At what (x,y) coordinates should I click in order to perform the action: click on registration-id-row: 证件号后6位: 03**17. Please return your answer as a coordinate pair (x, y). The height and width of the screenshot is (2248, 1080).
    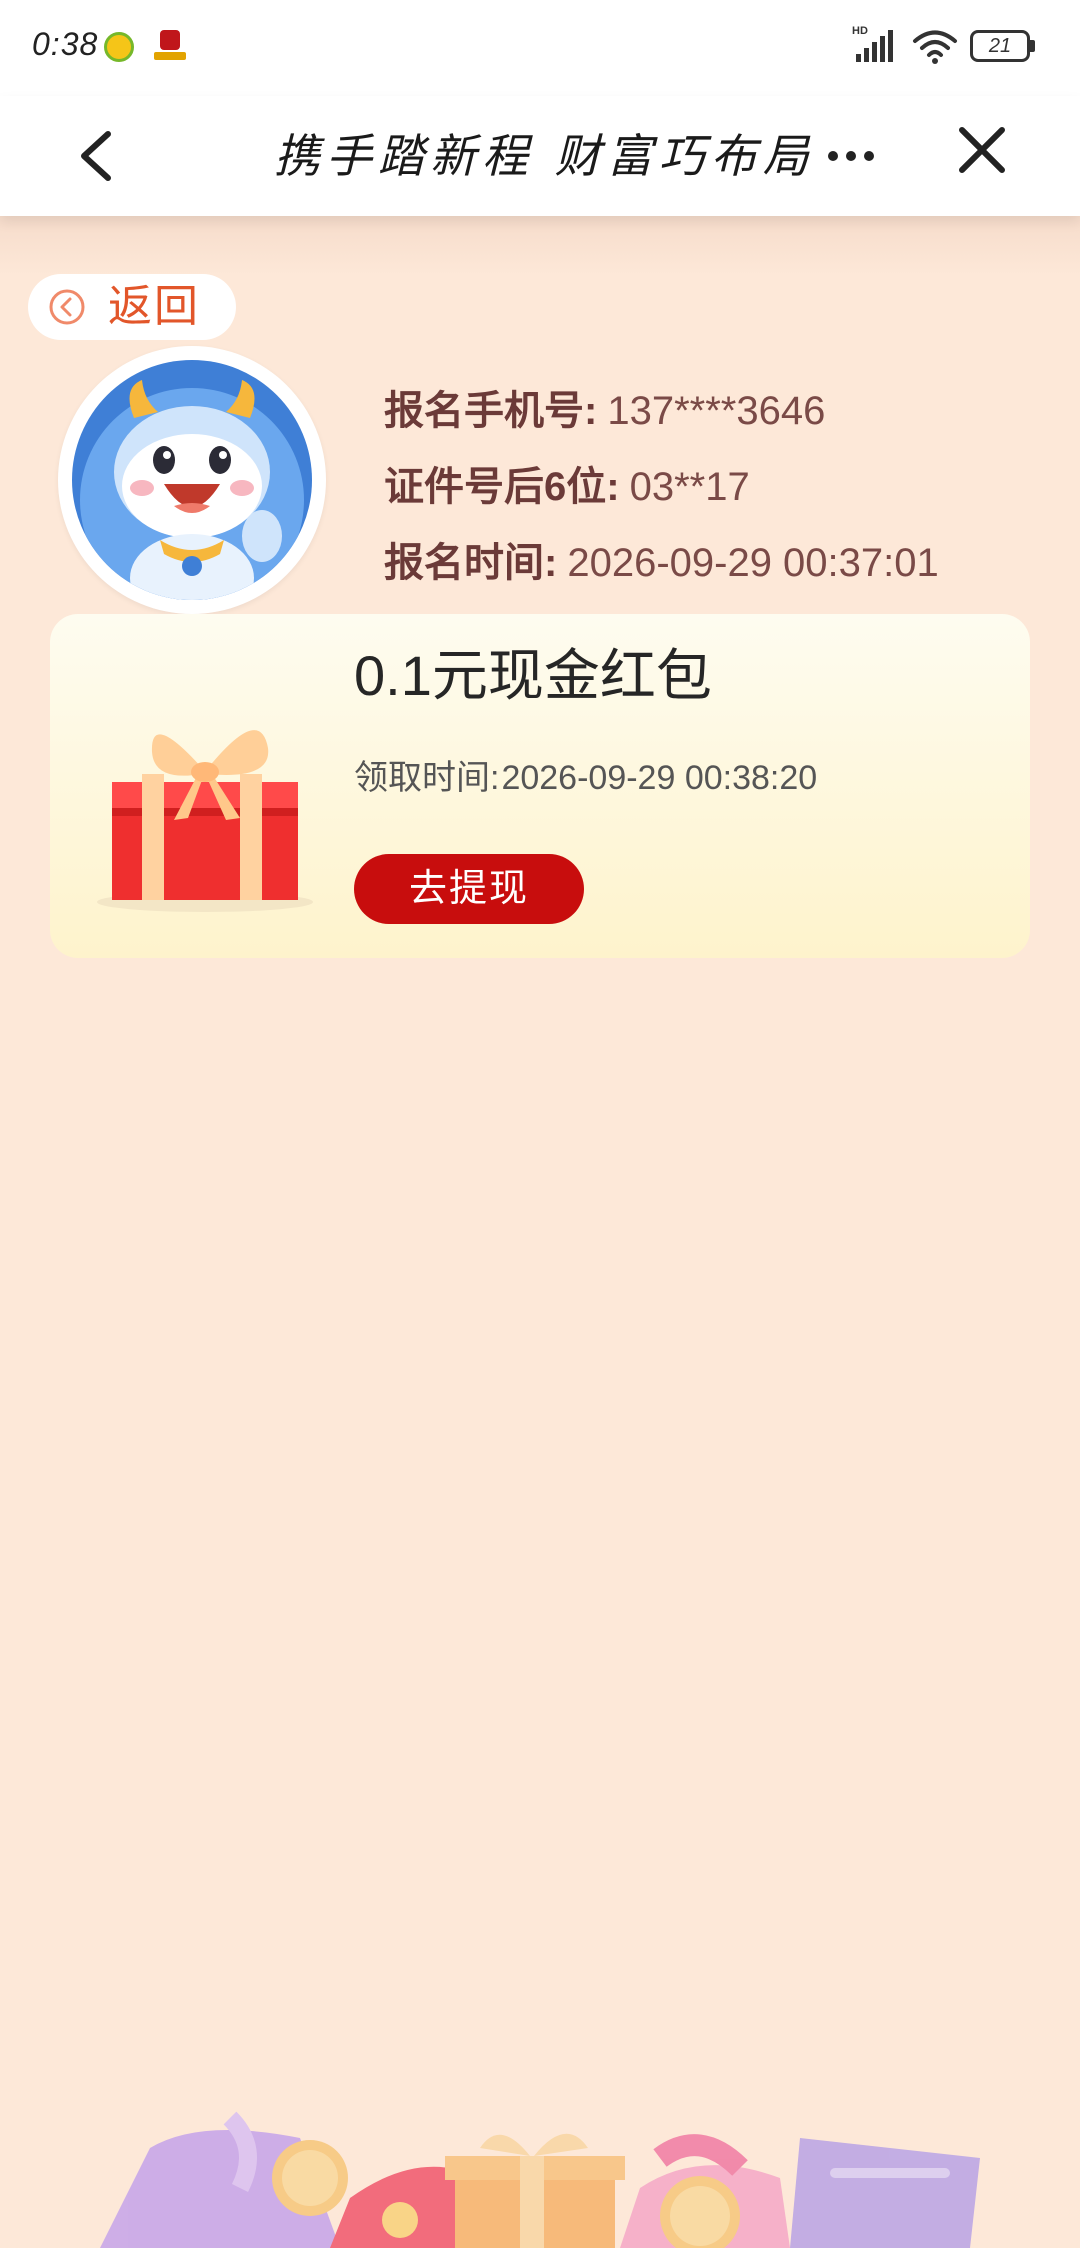
    Looking at the image, I should click on (567, 483).